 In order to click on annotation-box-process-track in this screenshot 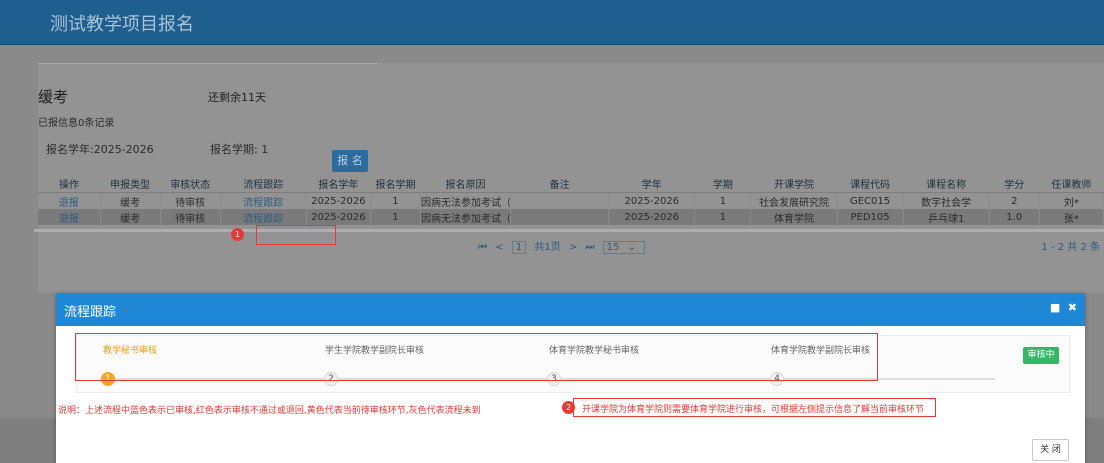, I will do `click(296, 235)`.